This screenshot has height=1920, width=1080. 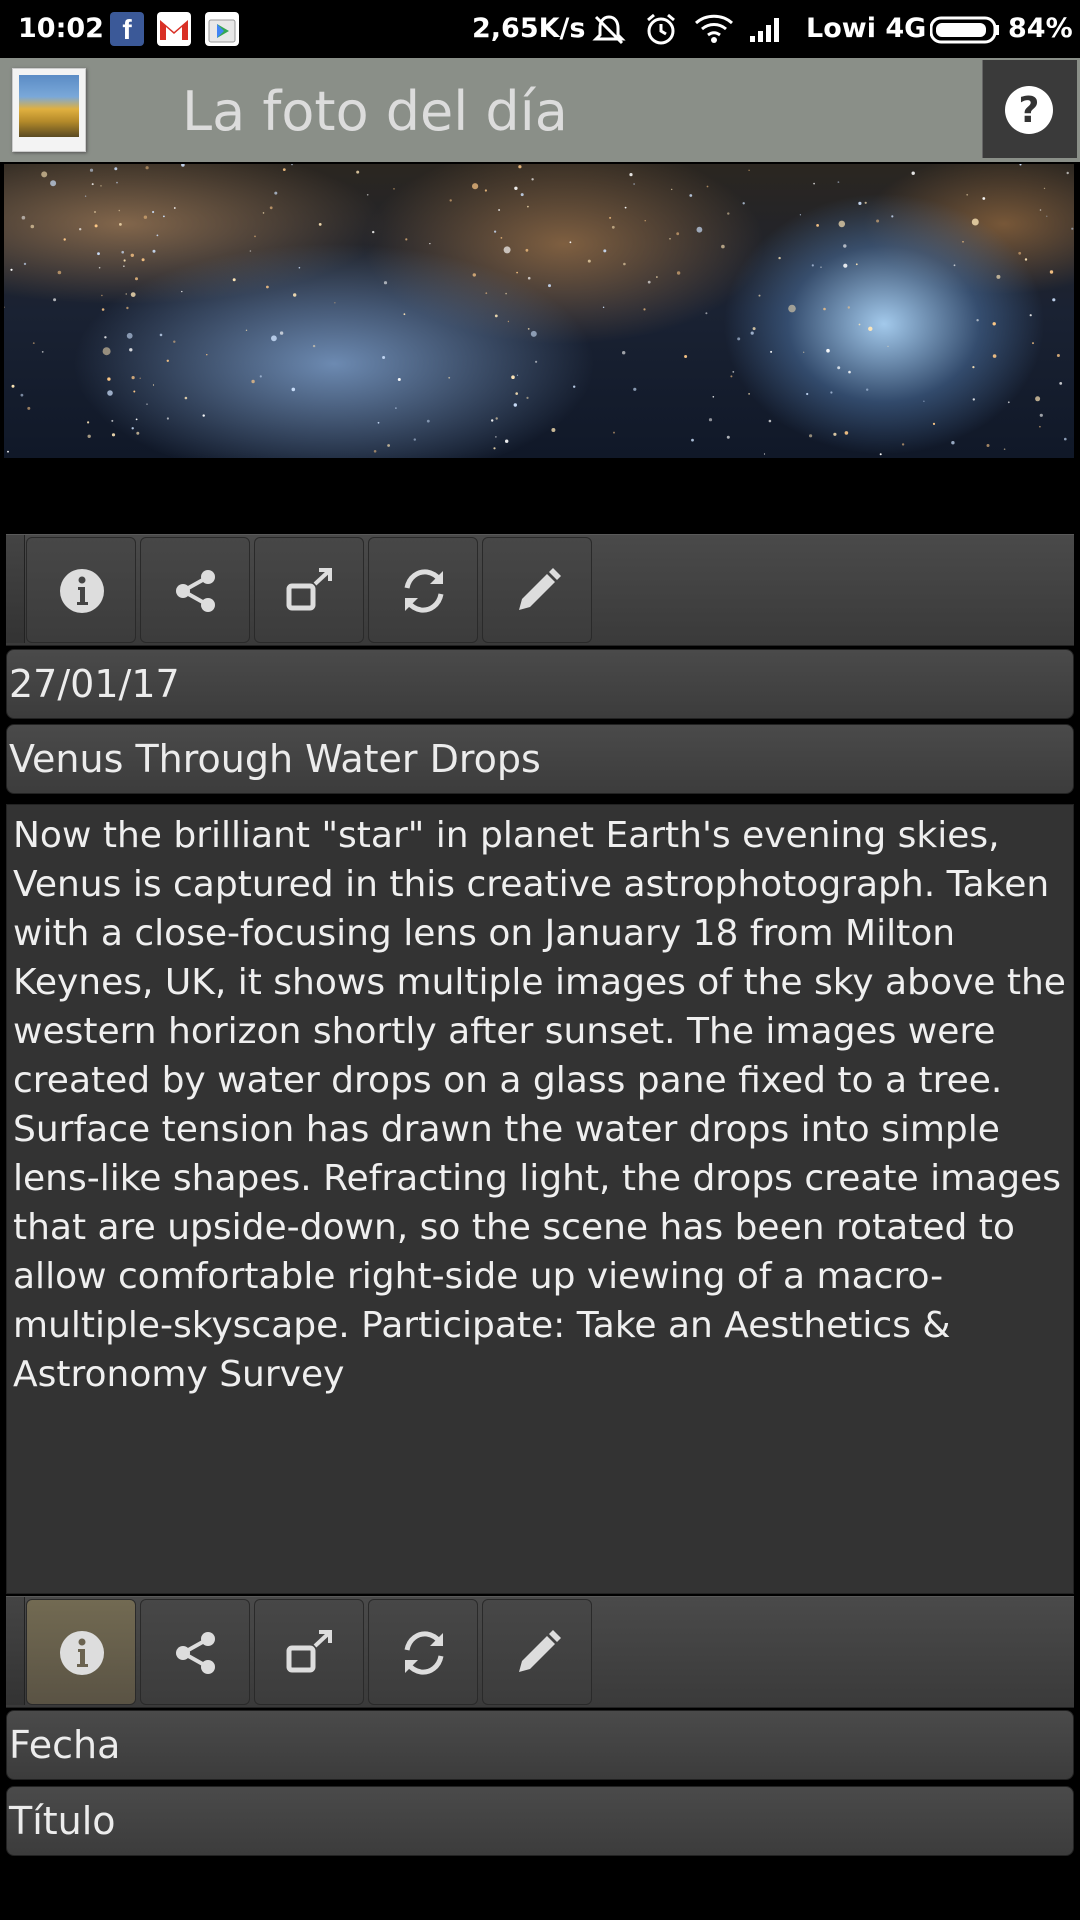 What do you see at coordinates (540, 759) in the screenshot?
I see `photo-title: Venus Through Water Drops` at bounding box center [540, 759].